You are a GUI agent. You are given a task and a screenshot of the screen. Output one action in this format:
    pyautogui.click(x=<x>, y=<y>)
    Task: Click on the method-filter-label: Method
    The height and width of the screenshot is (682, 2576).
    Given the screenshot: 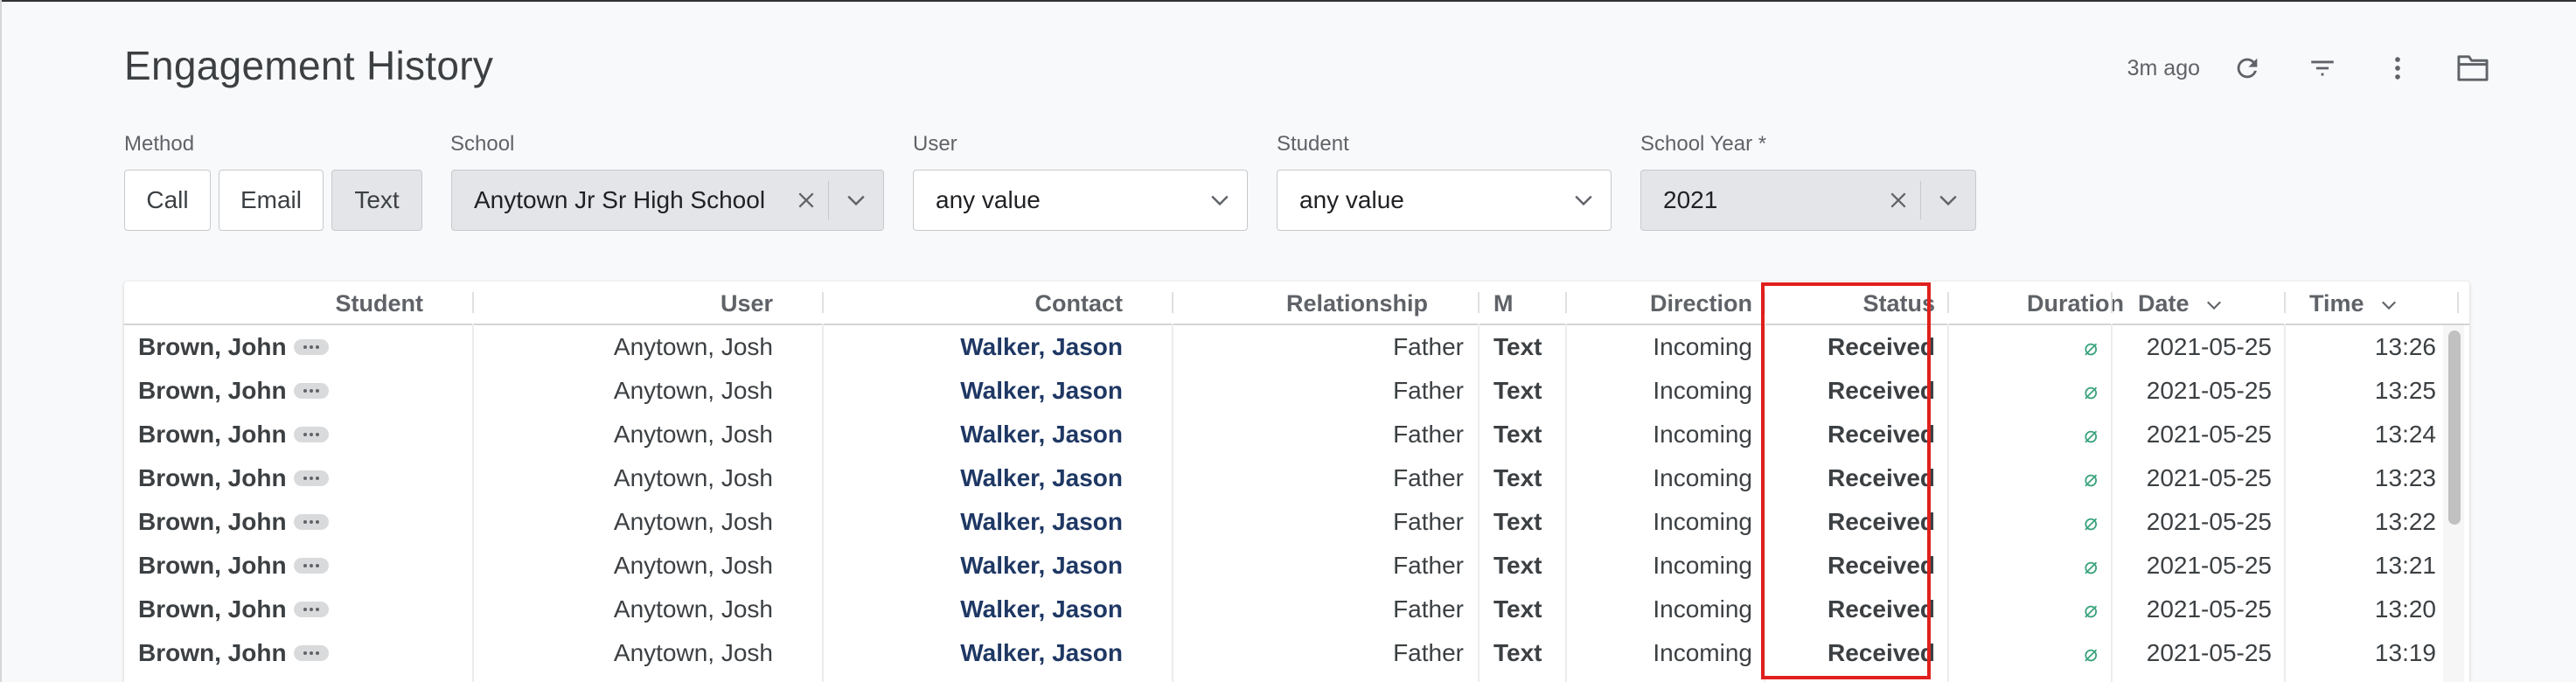 What is the action you would take?
    pyautogui.click(x=159, y=144)
    